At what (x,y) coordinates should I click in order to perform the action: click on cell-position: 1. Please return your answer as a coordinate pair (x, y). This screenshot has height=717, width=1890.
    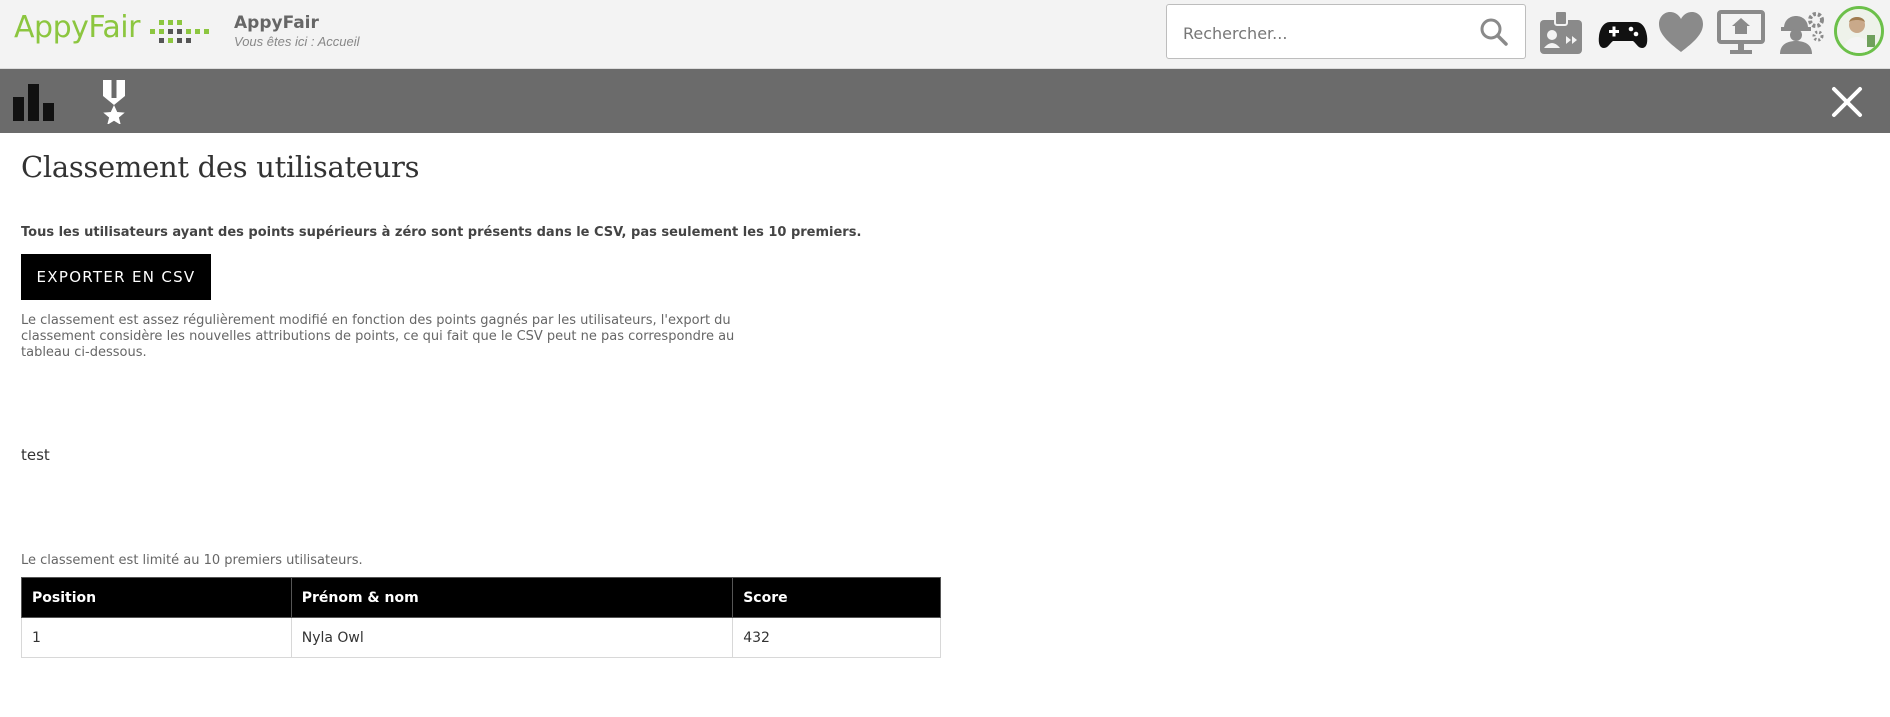
    Looking at the image, I should click on (156, 637).